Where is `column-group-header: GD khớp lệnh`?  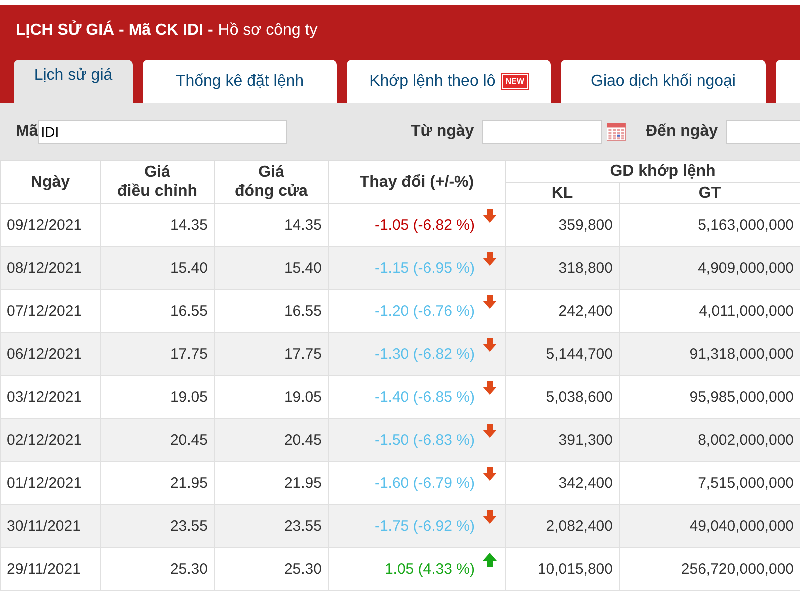
column-group-header: GD khớp lệnh is located at coordinates (653, 171).